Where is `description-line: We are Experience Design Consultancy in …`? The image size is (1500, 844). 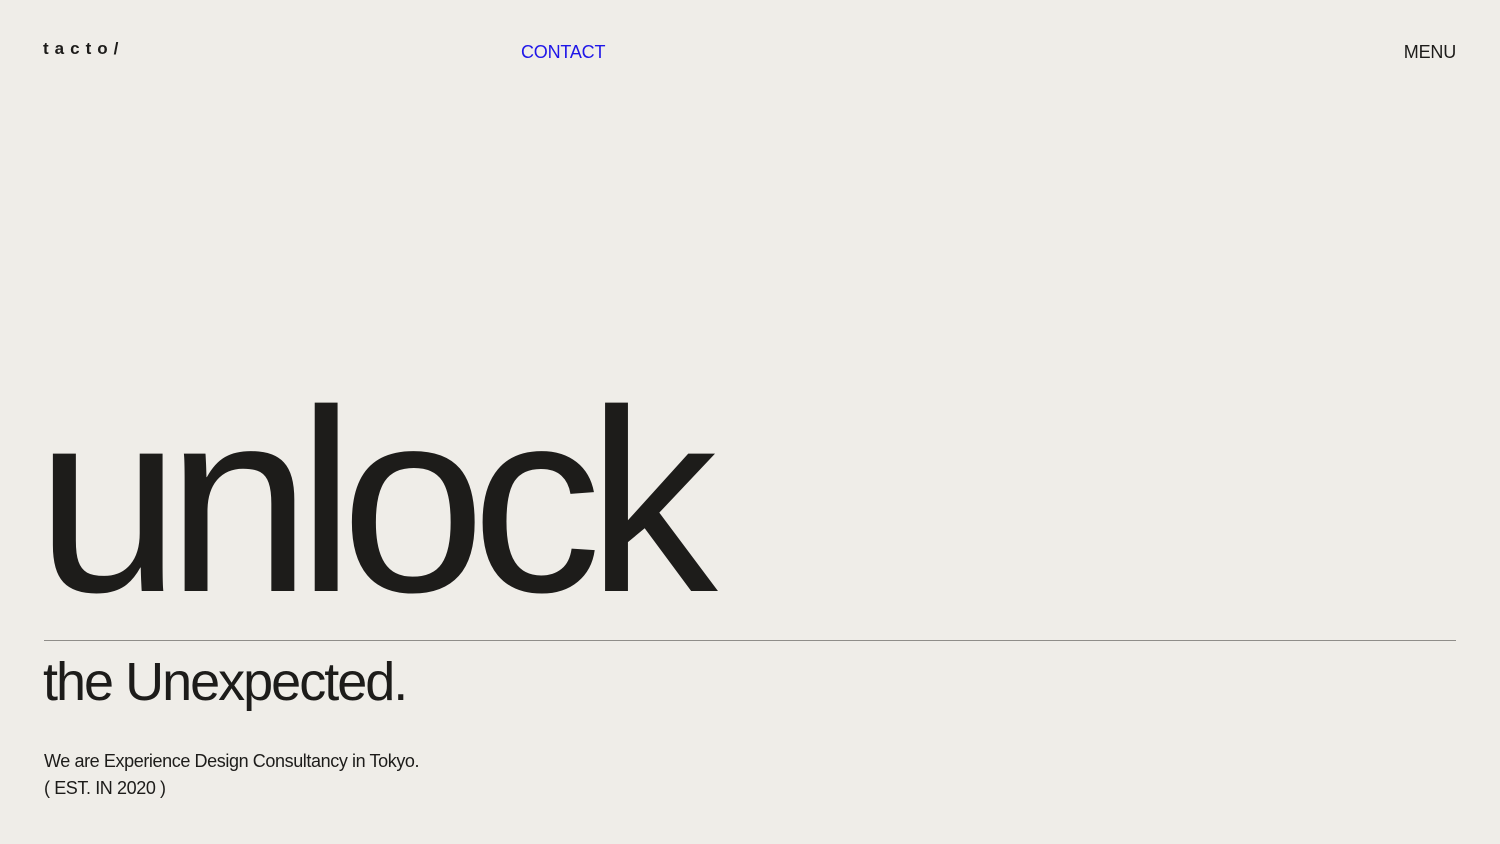 description-line: We are Experience Design Consultancy in … is located at coordinates (232, 761).